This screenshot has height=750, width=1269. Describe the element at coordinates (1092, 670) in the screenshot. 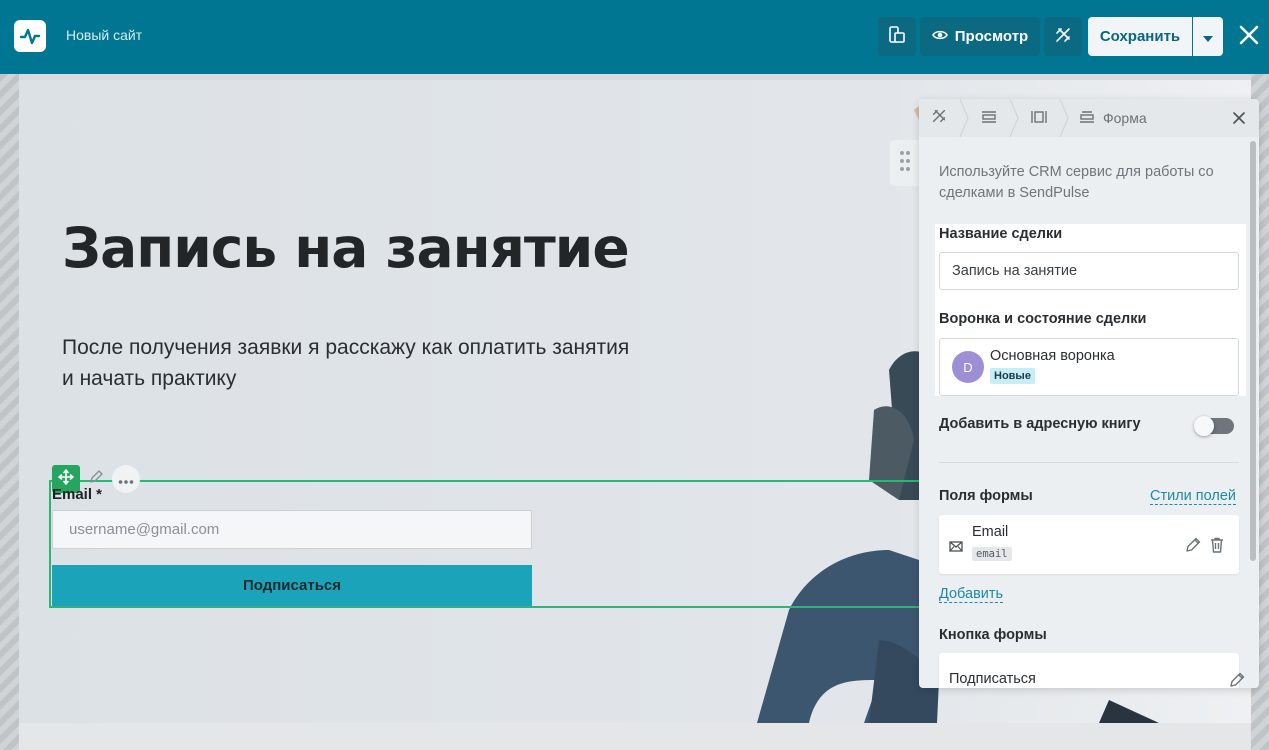

I see `form-button-item: Подписаться` at that location.